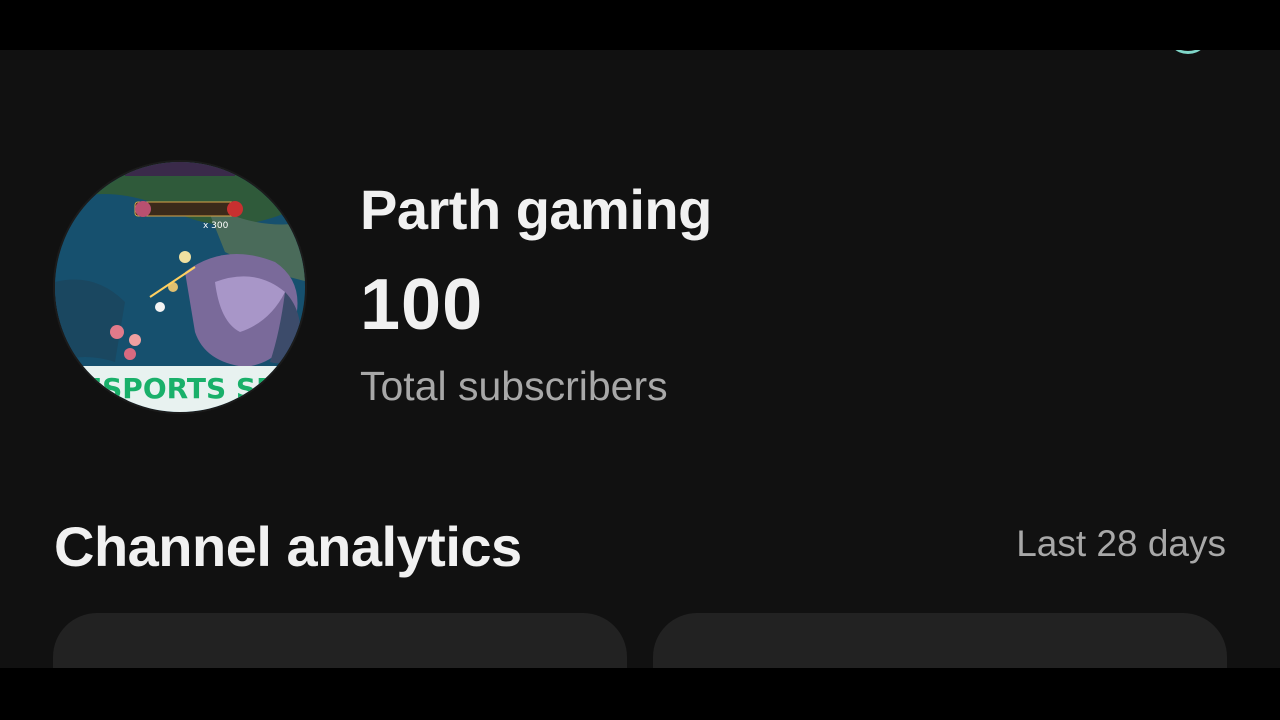 This screenshot has height=720, width=1280. Describe the element at coordinates (422, 305) in the screenshot. I see `subscriber-count: 100` at that location.